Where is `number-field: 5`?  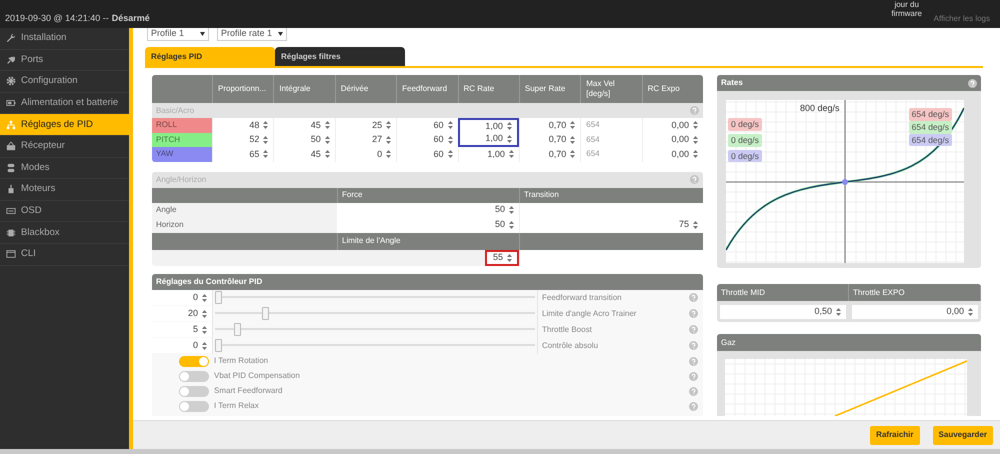
number-field: 5 is located at coordinates (182, 329).